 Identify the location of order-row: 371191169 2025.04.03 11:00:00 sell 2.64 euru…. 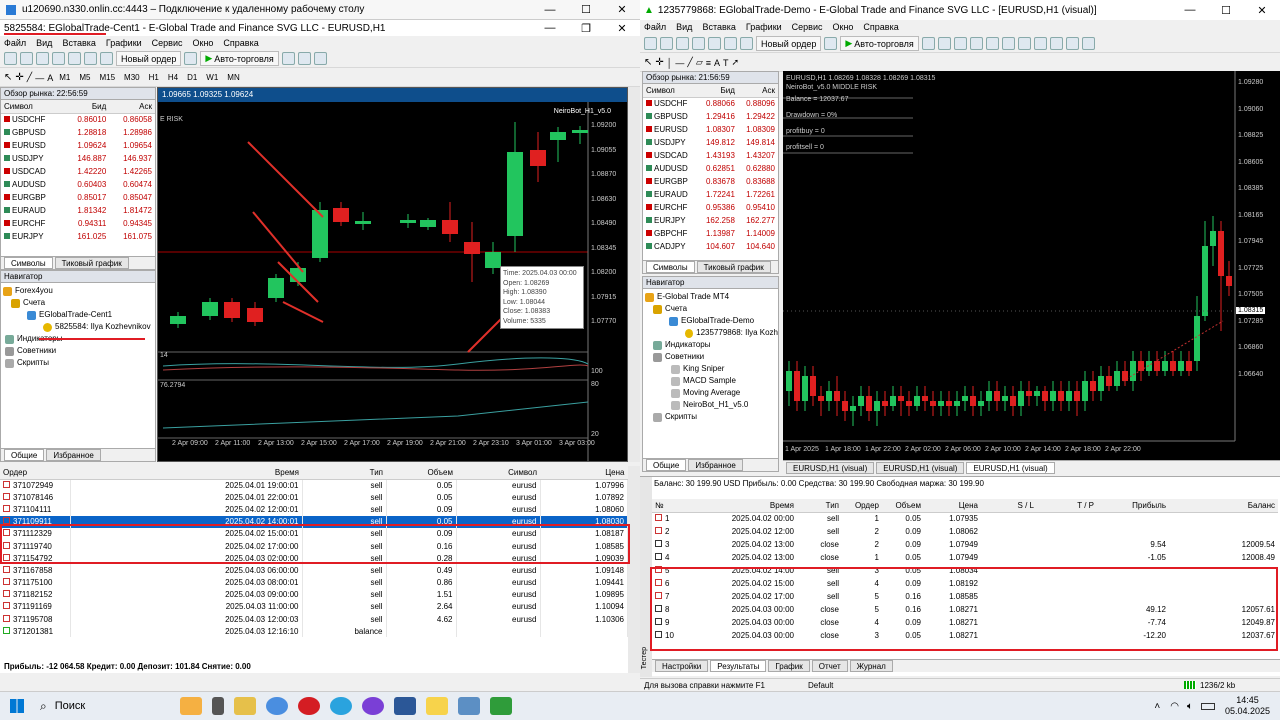
(314, 607).